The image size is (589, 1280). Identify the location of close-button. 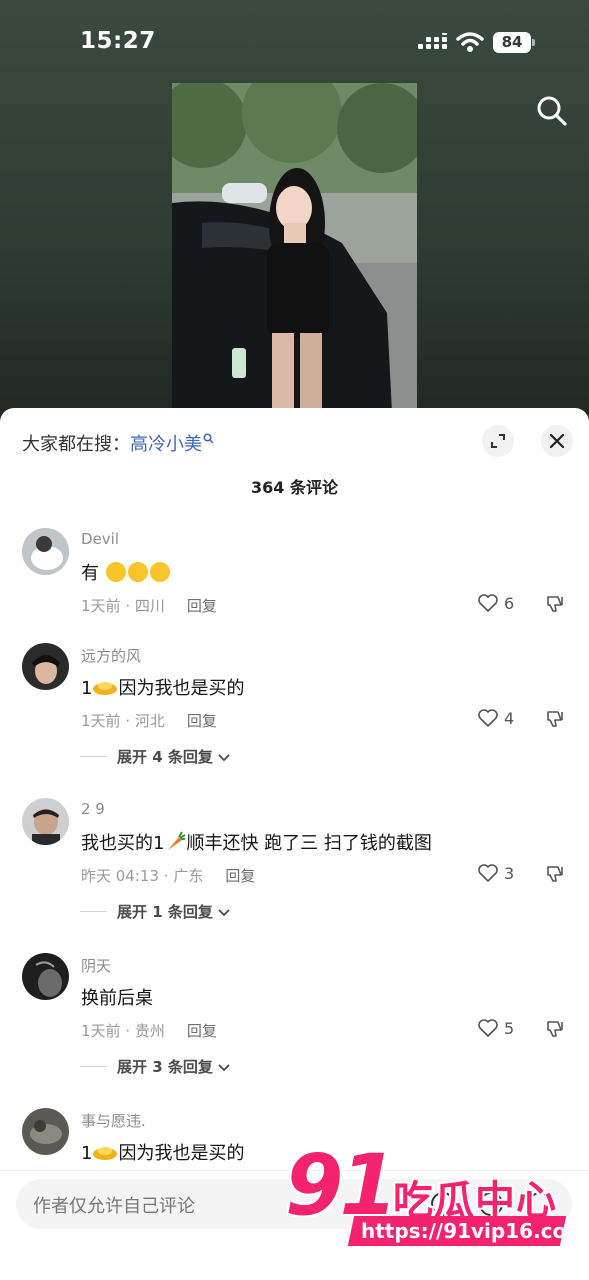
(557, 441).